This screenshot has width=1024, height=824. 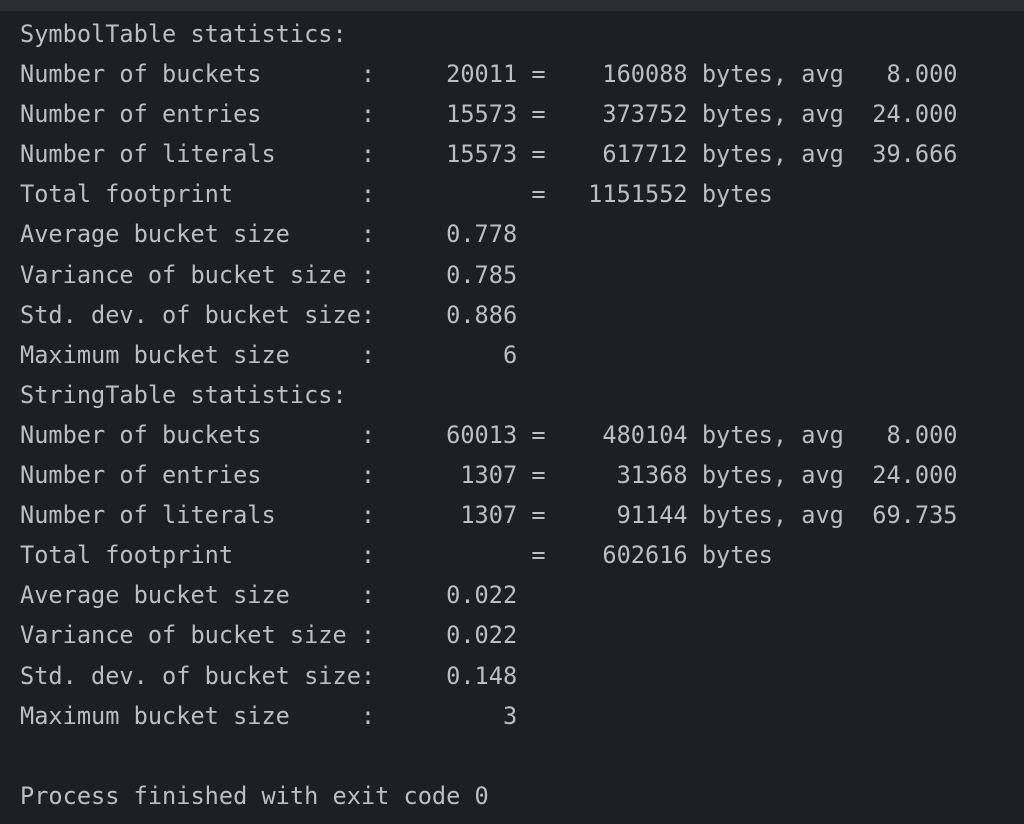 I want to click on console-line: StringTable statistics:, so click(x=183, y=394).